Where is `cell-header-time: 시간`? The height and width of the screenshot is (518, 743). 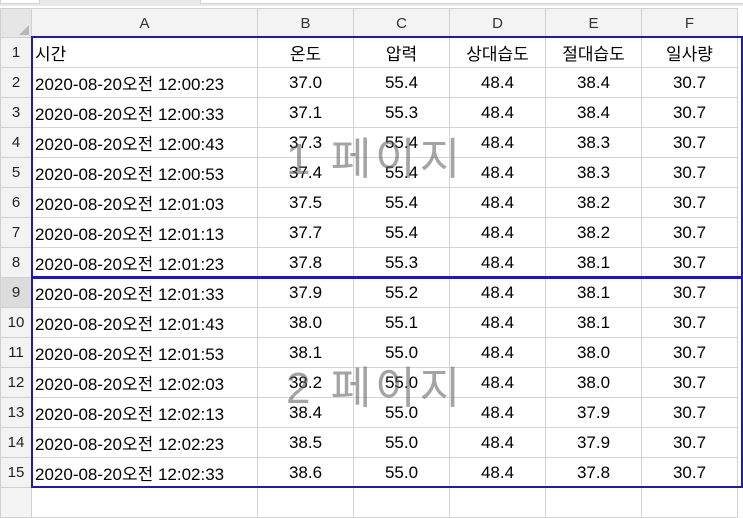 cell-header-time: 시간 is located at coordinates (144, 52).